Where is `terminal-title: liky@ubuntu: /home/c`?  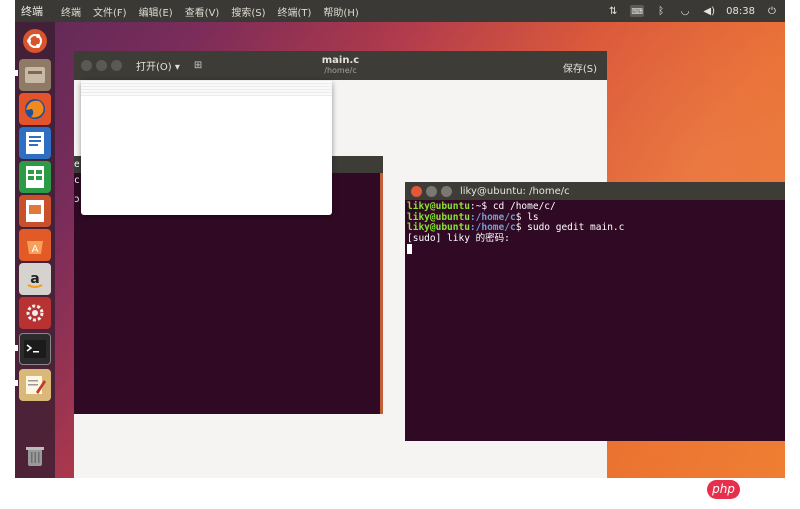
terminal-title: liky@ubuntu: /home/c is located at coordinates (515, 191).